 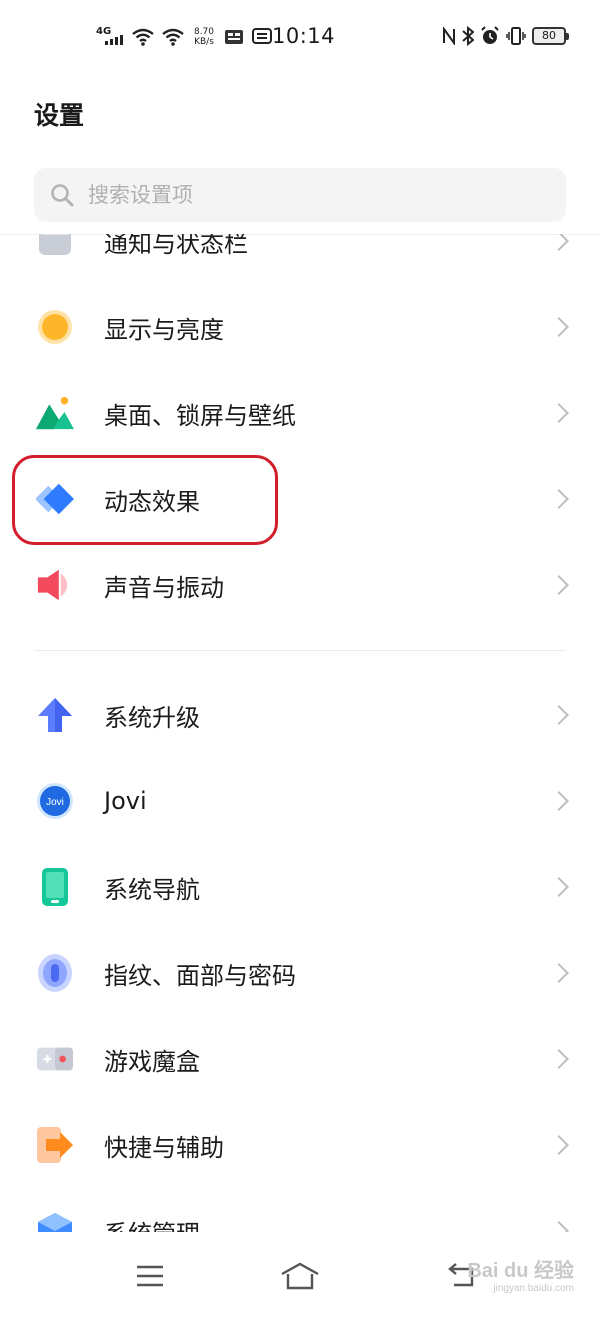 I want to click on item-label: 声音与振动, so click(x=164, y=587).